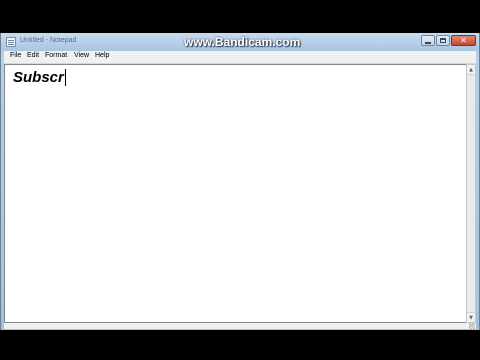 The image size is (480, 360). I want to click on close-icon: ✕, so click(463, 40).